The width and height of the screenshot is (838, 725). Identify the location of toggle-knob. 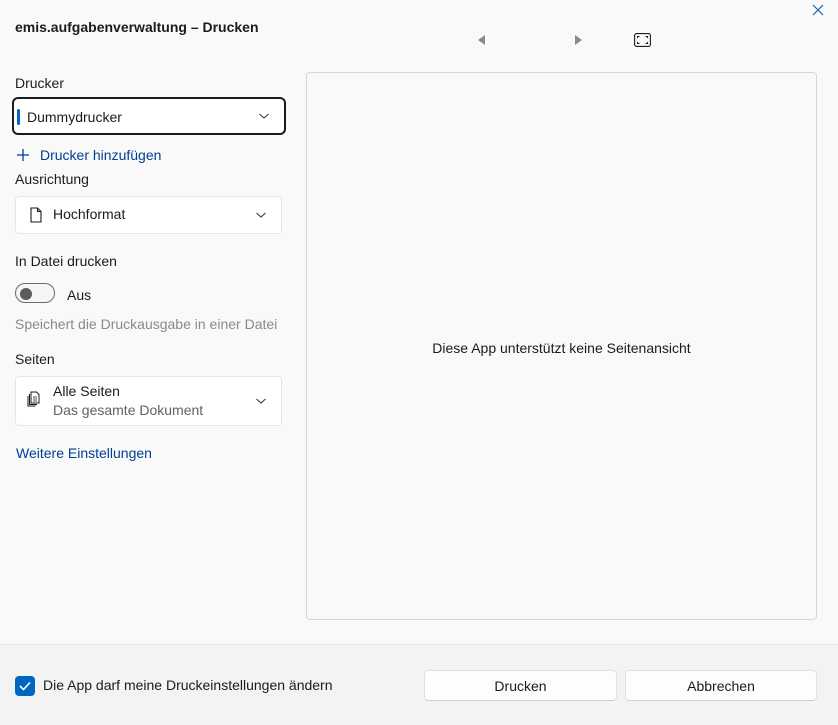
(26, 294).